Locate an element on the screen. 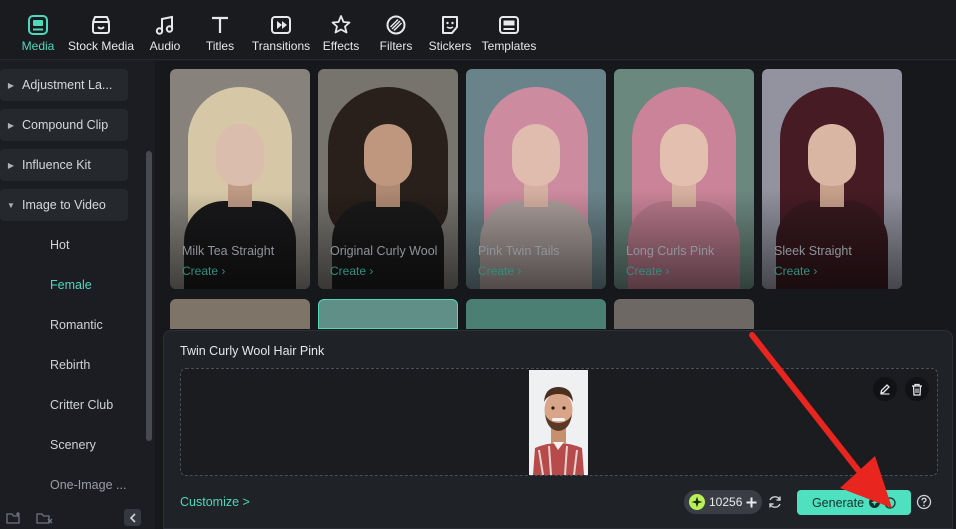  uploaded-photo is located at coordinates (558, 422).